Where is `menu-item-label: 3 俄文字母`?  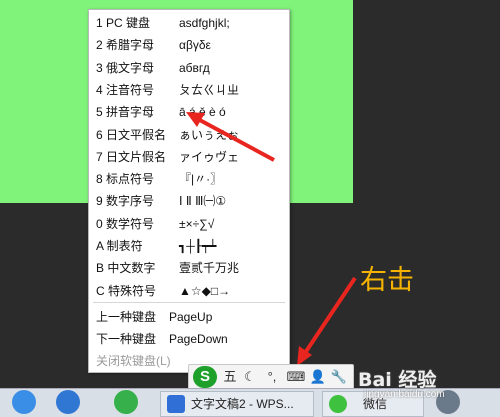
menu-item-label: 3 俄文字母 is located at coordinates (125, 67).